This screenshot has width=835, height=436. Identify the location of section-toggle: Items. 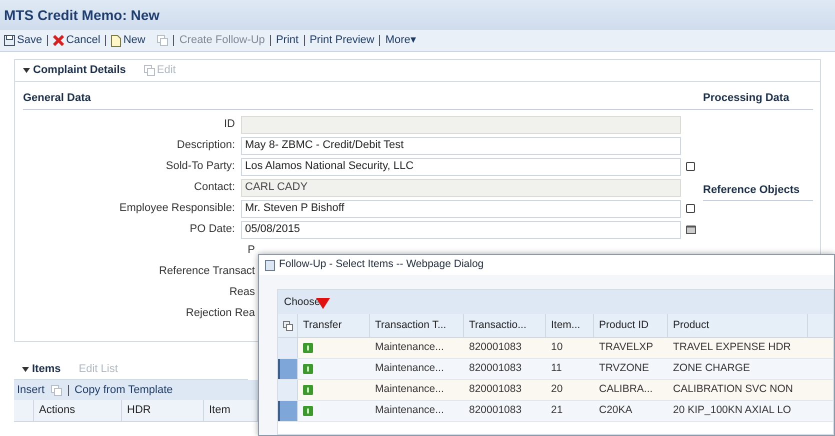
(41, 369).